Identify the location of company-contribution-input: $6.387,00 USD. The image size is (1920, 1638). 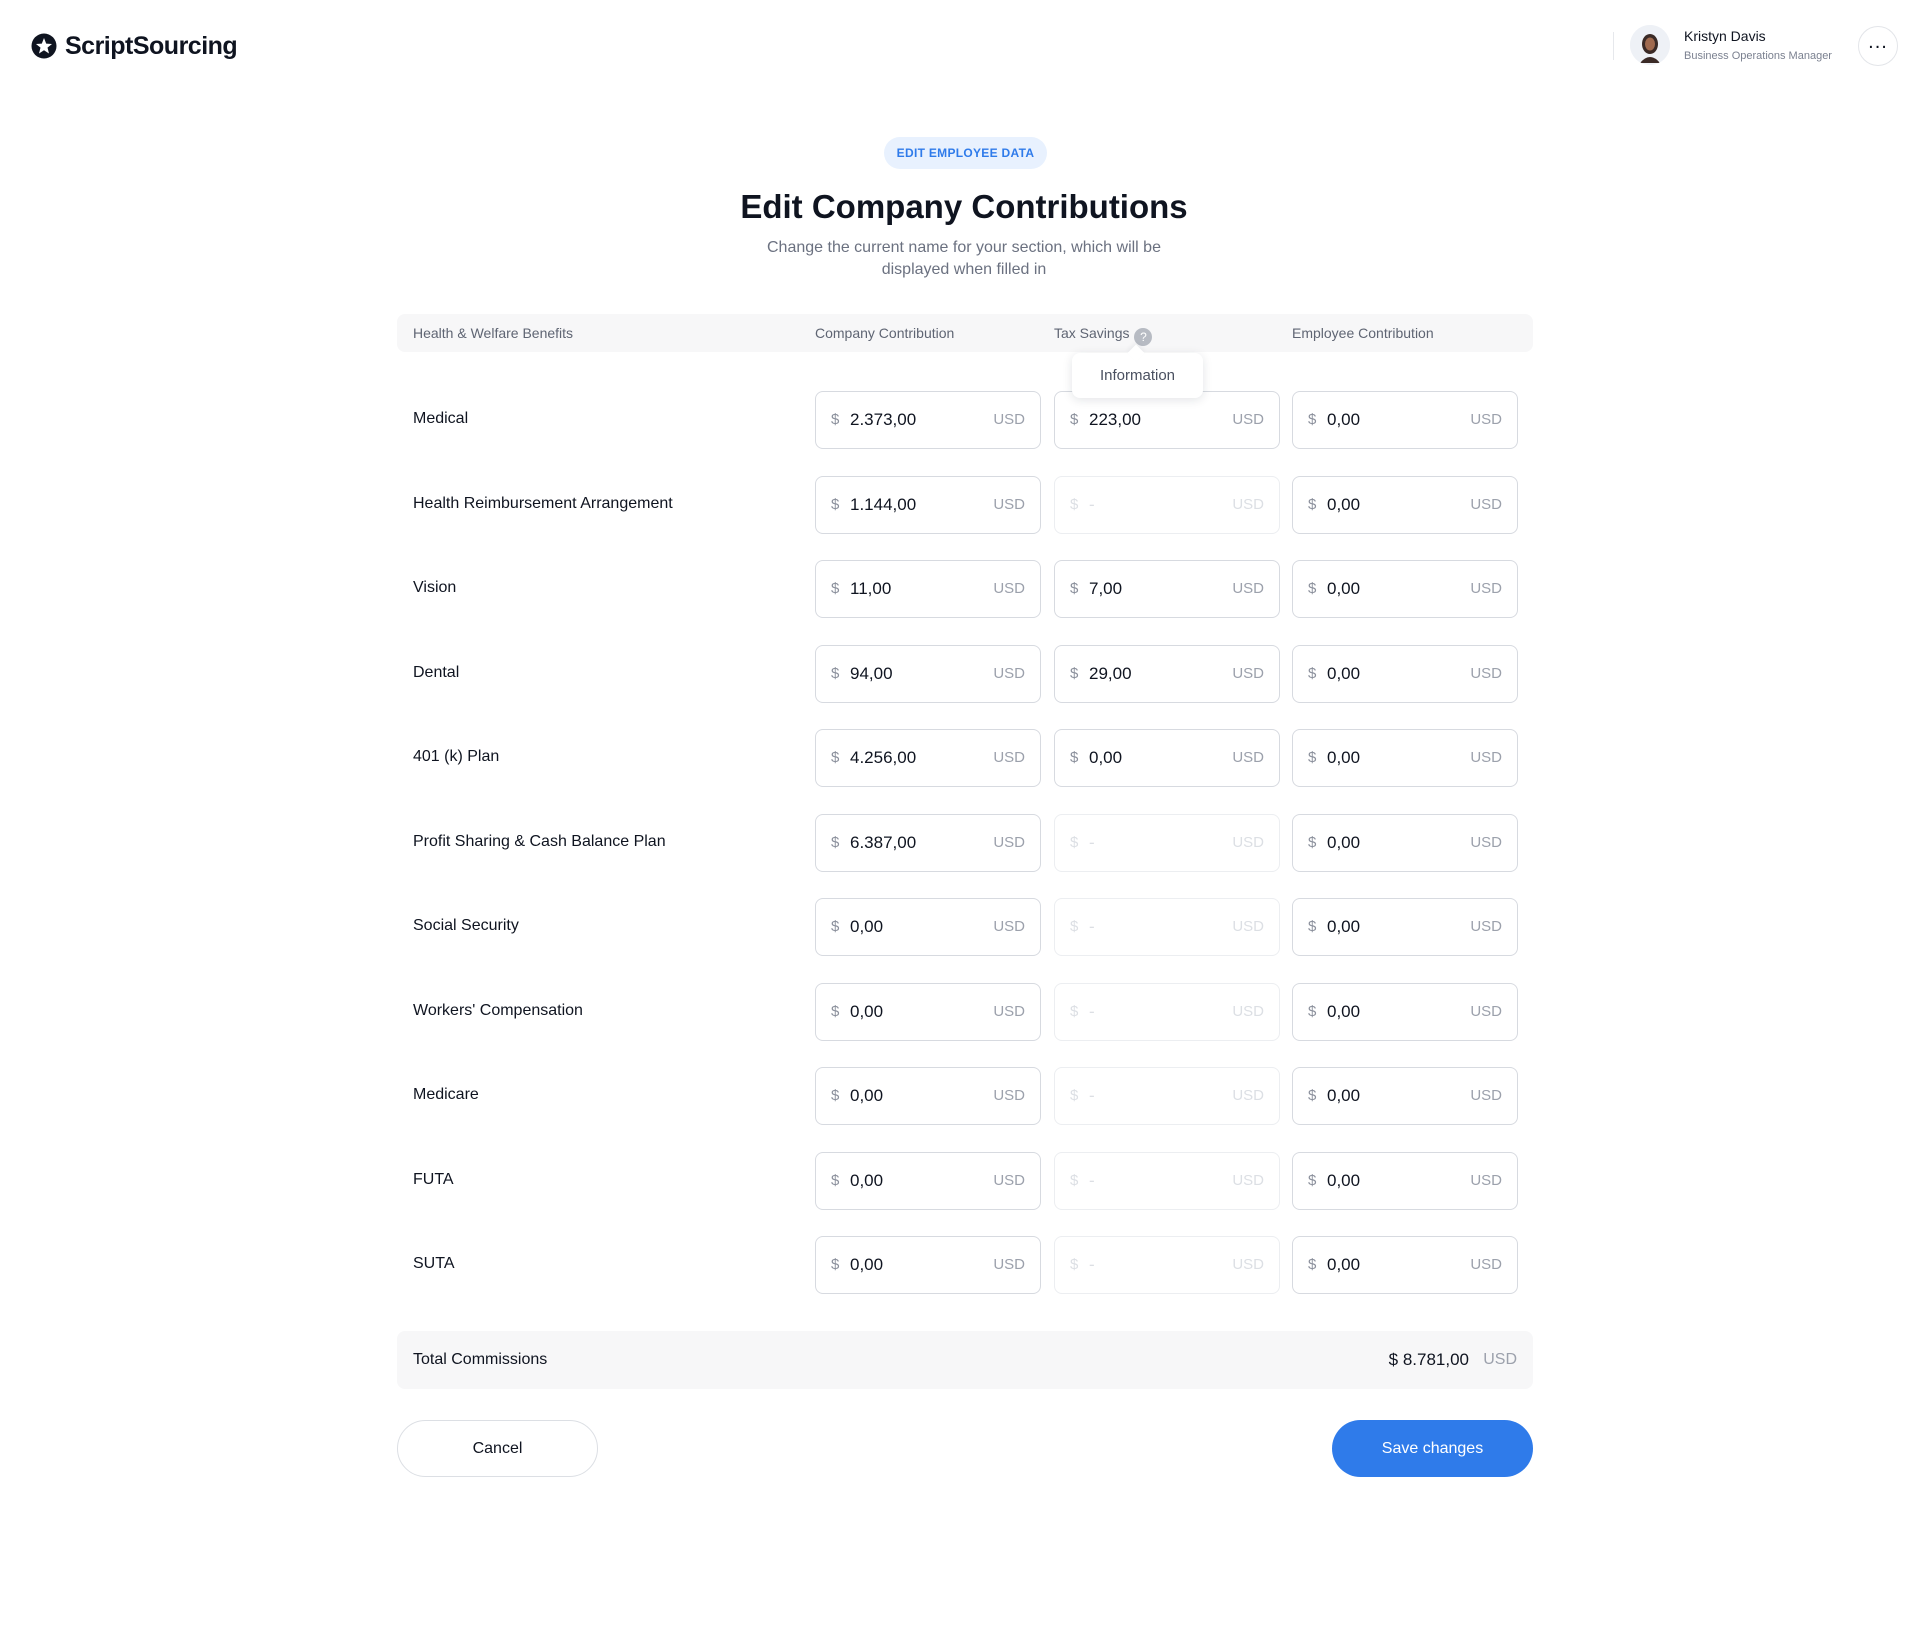
(928, 842).